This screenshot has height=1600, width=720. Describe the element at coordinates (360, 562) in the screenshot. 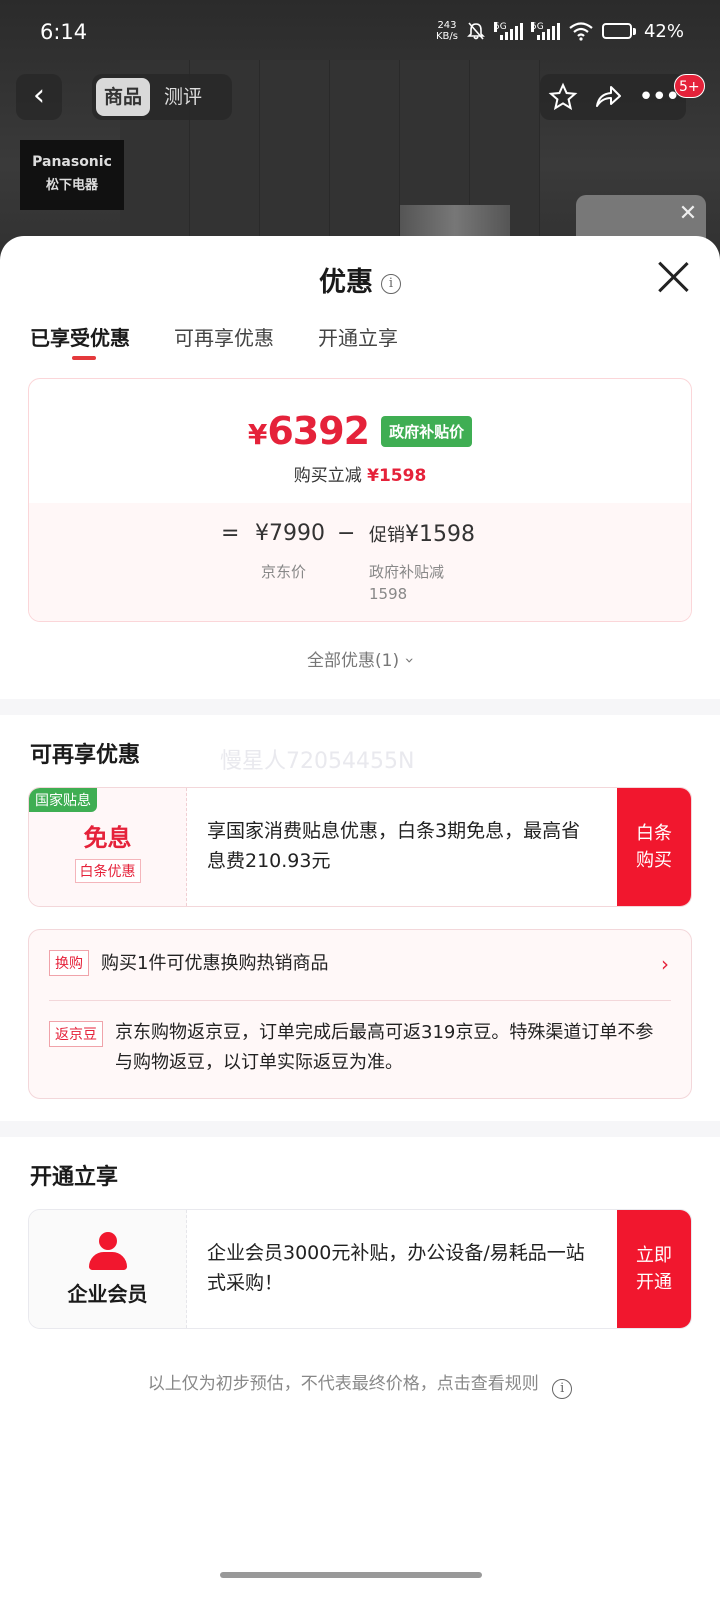

I see `price-formula-section: = ¥7990 − 促销¥1598 京东价 政府补贴减 1598` at that location.